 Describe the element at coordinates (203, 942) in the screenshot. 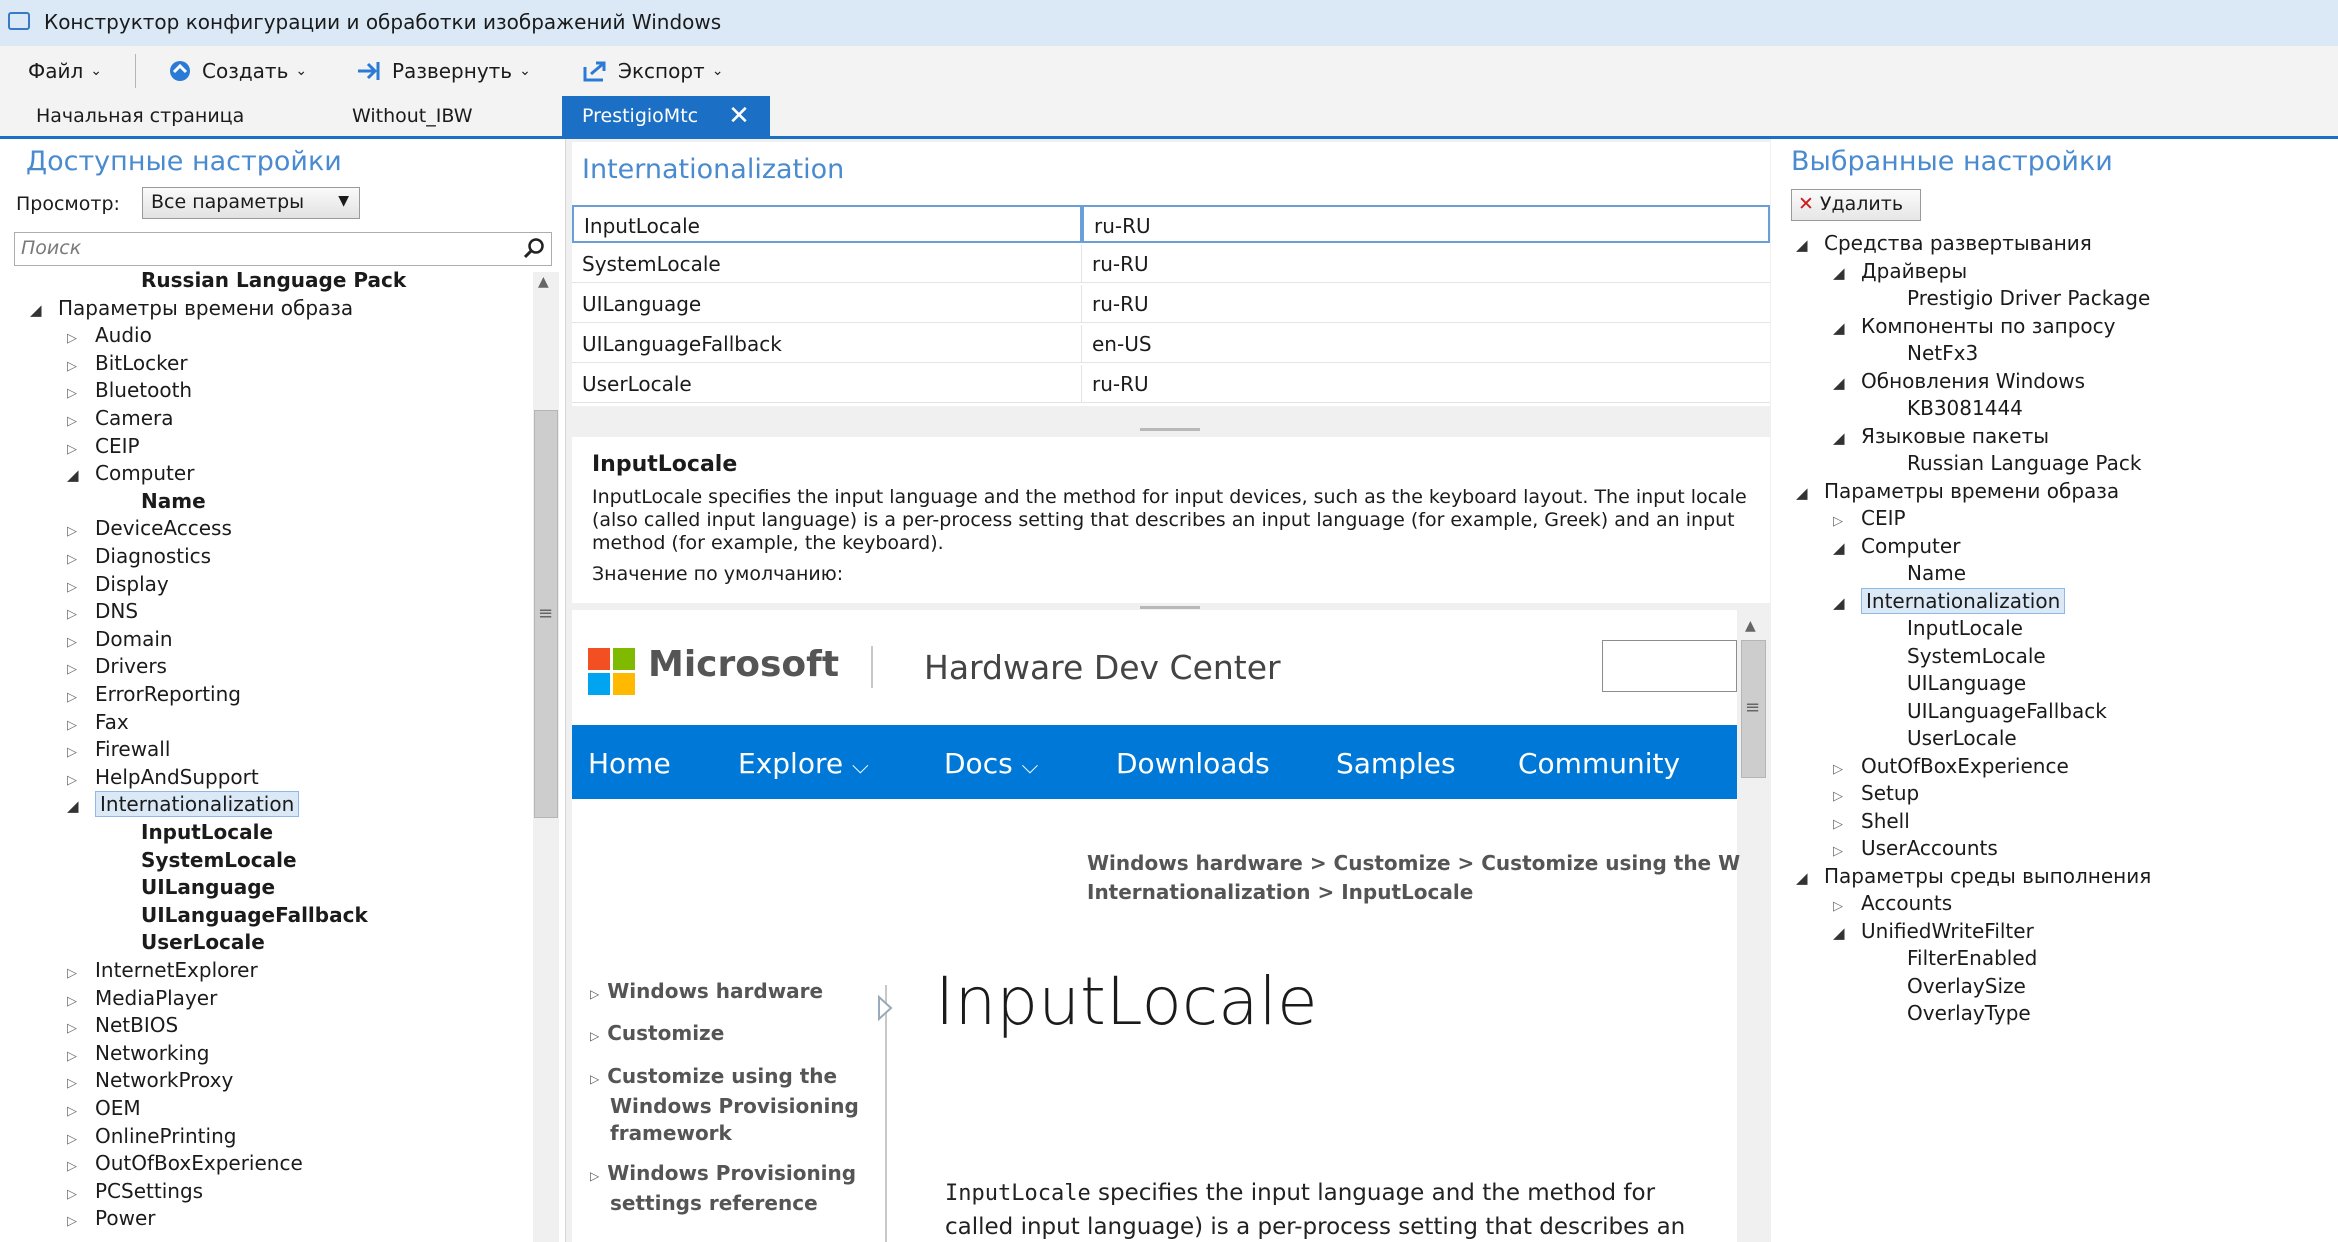

I see `tree-item-userlocale: UserLocale` at that location.